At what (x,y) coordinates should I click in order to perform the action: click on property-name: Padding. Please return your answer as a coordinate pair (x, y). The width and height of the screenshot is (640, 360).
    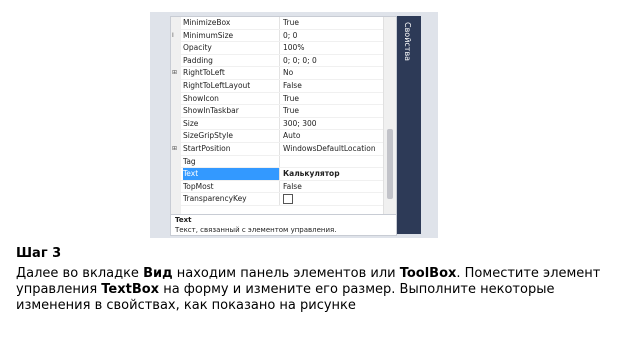
    Looking at the image, I should click on (231, 60).